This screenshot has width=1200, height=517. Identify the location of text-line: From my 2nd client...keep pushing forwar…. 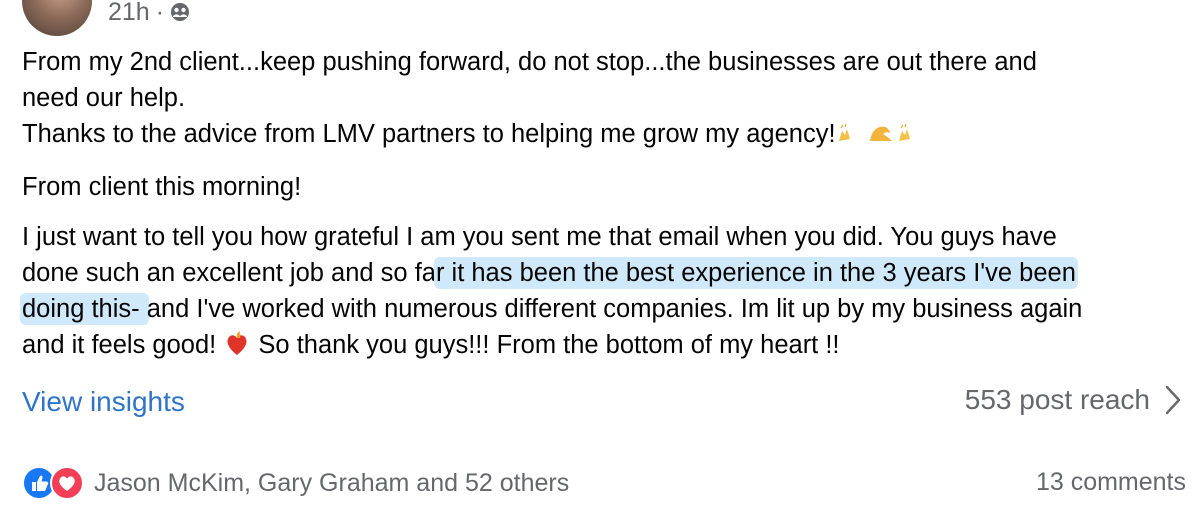
(529, 62).